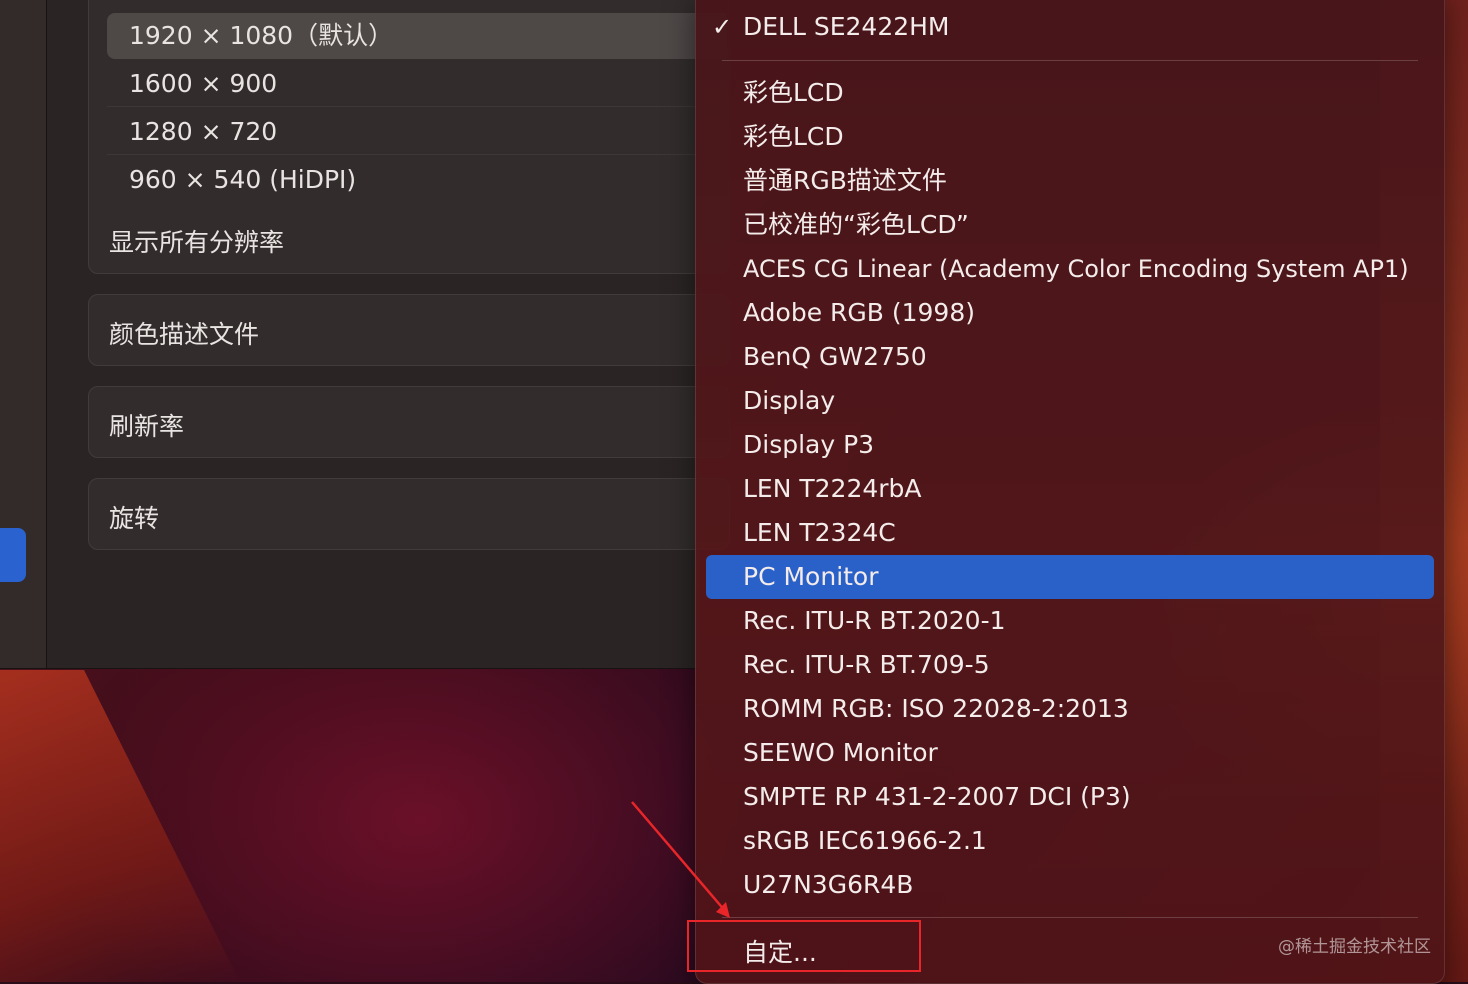  Describe the element at coordinates (409, 514) in the screenshot. I see `rotation-row: 旋转` at that location.